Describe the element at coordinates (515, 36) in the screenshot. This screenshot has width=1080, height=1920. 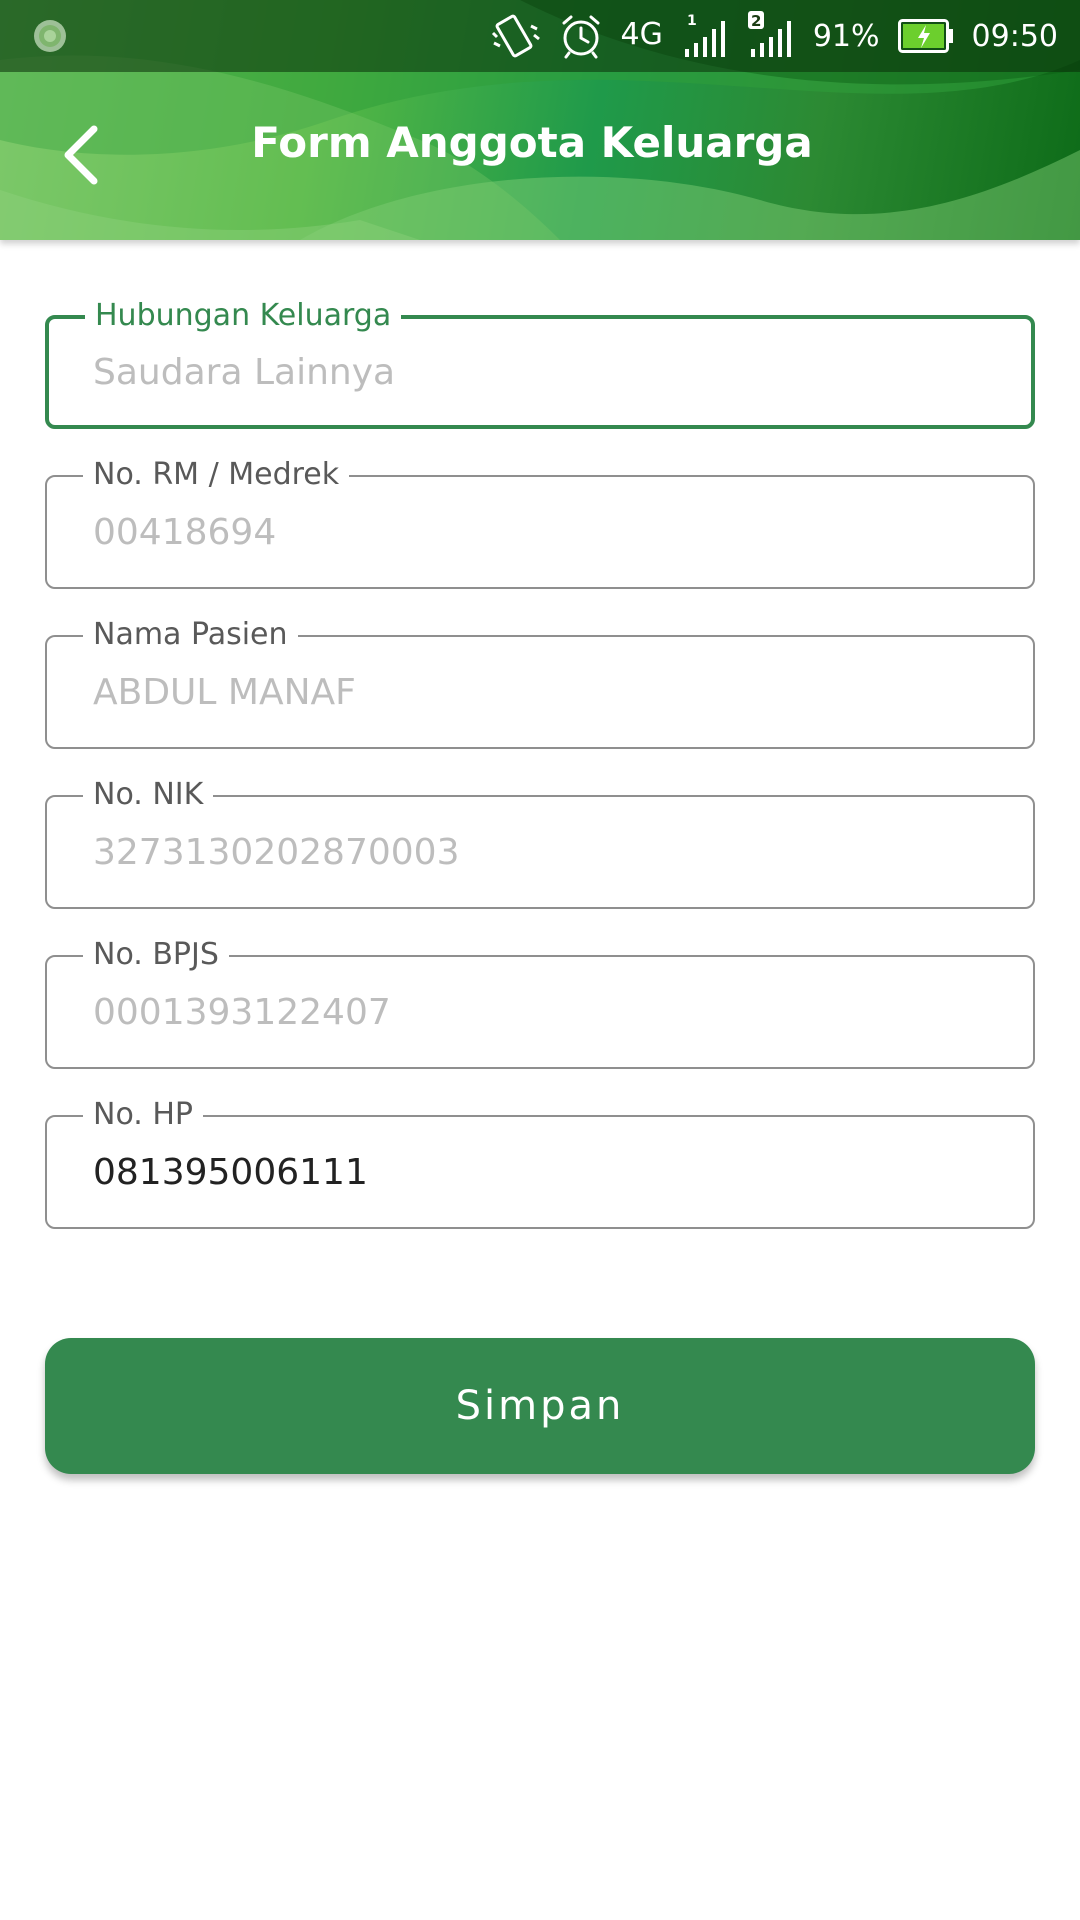
I see `vibrate-icon` at that location.